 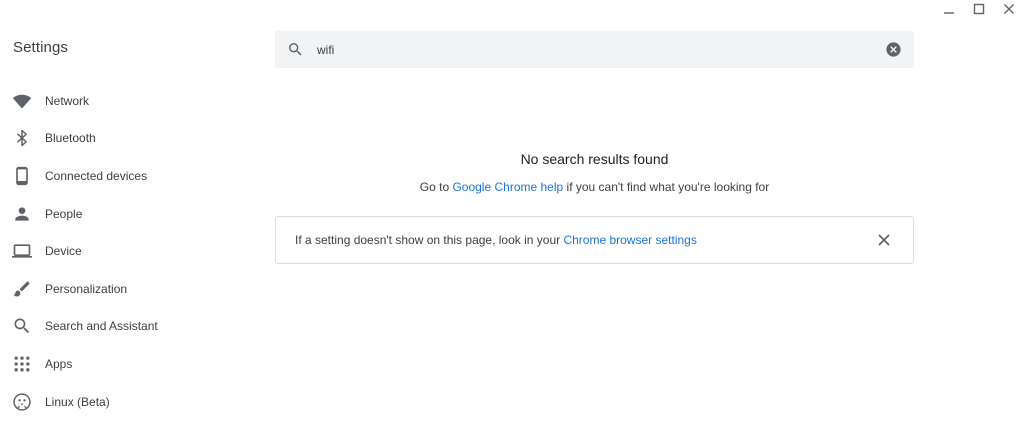 I want to click on no-results-heading: No search results found, so click(x=594, y=159).